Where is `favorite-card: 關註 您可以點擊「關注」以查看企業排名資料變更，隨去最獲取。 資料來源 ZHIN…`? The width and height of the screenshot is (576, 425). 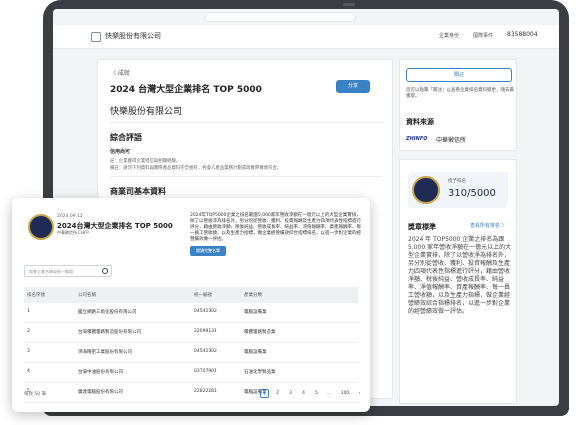
favorite-card: 關註 您可以點擊「關注」以查看企業排名資料變更，隨去最獲取。 資料來源 ZHIN… is located at coordinates (458, 105).